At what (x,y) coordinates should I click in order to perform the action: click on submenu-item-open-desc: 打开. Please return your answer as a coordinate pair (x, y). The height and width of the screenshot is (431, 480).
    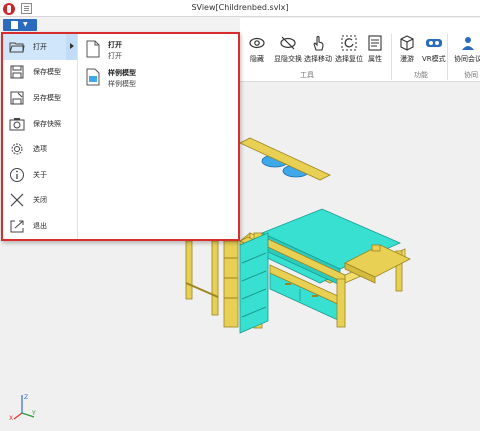
    Looking at the image, I should click on (115, 56).